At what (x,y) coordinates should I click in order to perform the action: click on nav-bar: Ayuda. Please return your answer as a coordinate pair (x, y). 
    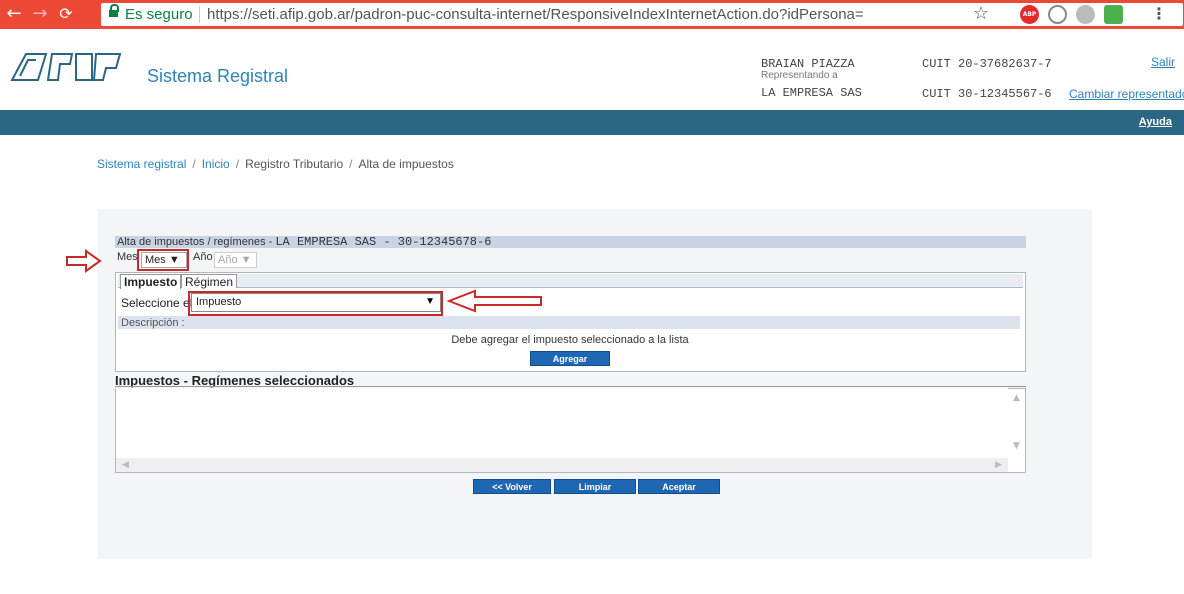
    Looking at the image, I should click on (592, 122).